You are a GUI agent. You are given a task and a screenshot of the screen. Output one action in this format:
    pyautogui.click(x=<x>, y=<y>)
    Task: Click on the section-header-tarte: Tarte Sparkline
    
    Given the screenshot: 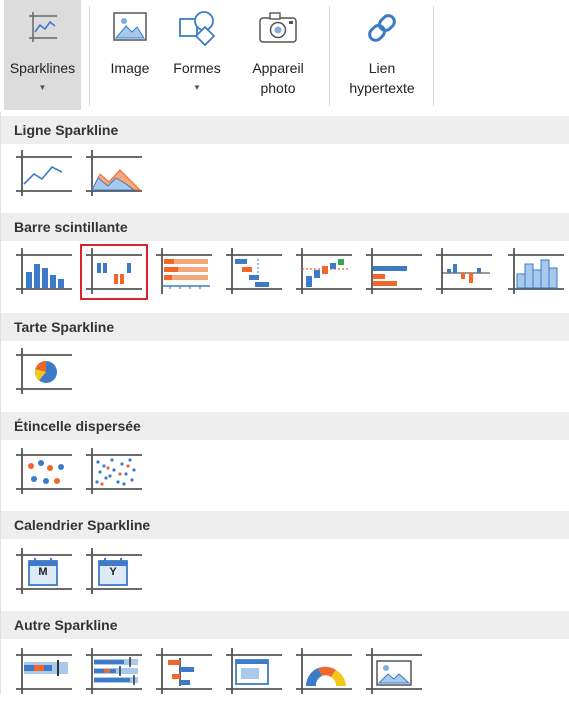 What is the action you would take?
    pyautogui.click(x=285, y=327)
    